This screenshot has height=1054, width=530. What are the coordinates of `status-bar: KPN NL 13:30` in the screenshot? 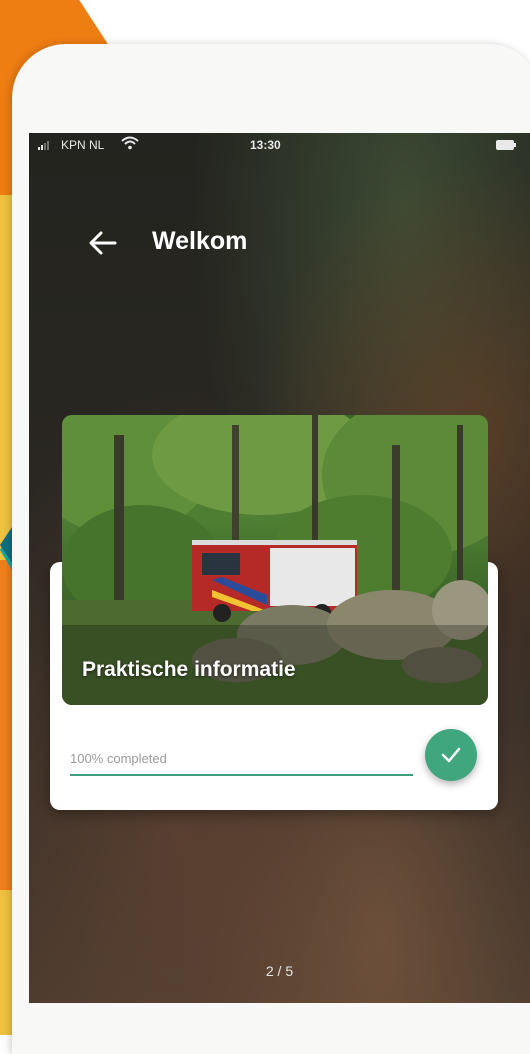 It's located at (279, 146).